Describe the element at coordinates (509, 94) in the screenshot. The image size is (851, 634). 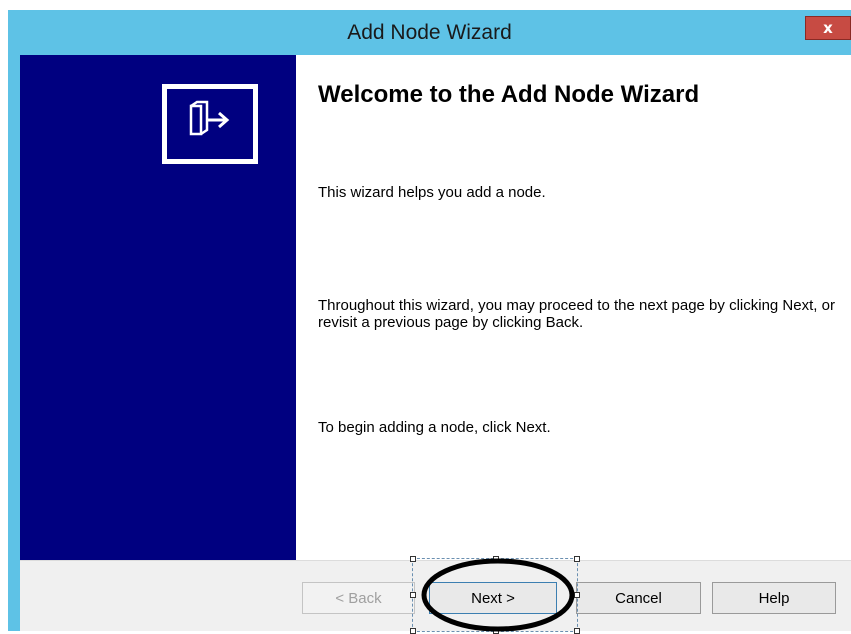
I see `page-title: Welcome to the Add Node Wizard` at that location.